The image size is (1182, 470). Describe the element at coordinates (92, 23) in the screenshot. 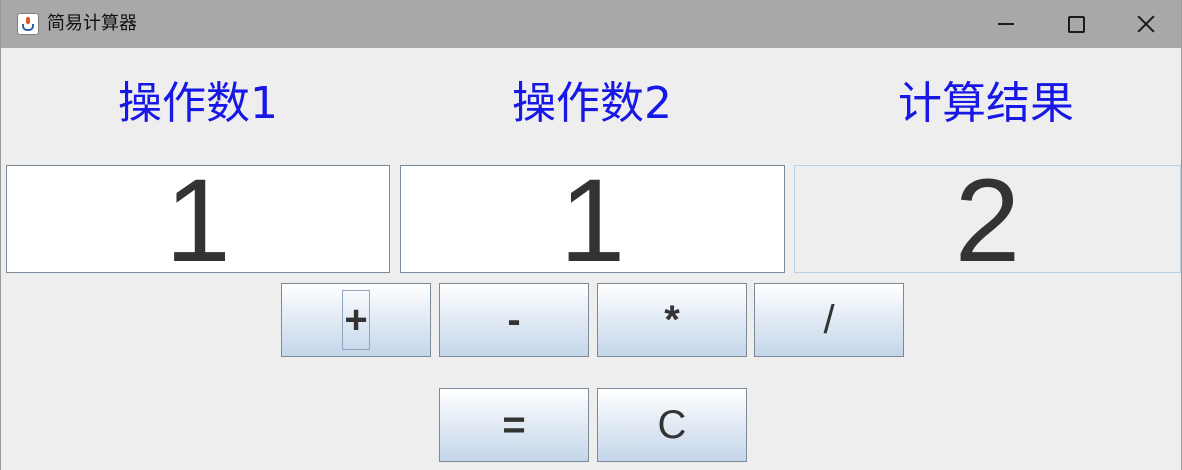

I see `window-title: 简易计算器` at that location.